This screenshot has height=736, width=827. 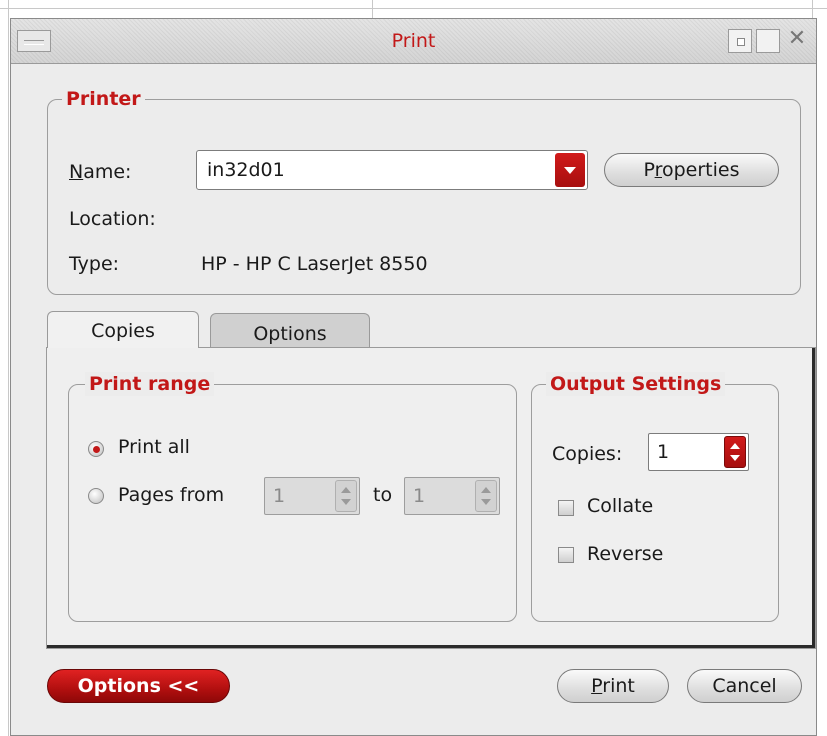 What do you see at coordinates (636, 384) in the screenshot?
I see `output-settings-legend: Output Settings` at bounding box center [636, 384].